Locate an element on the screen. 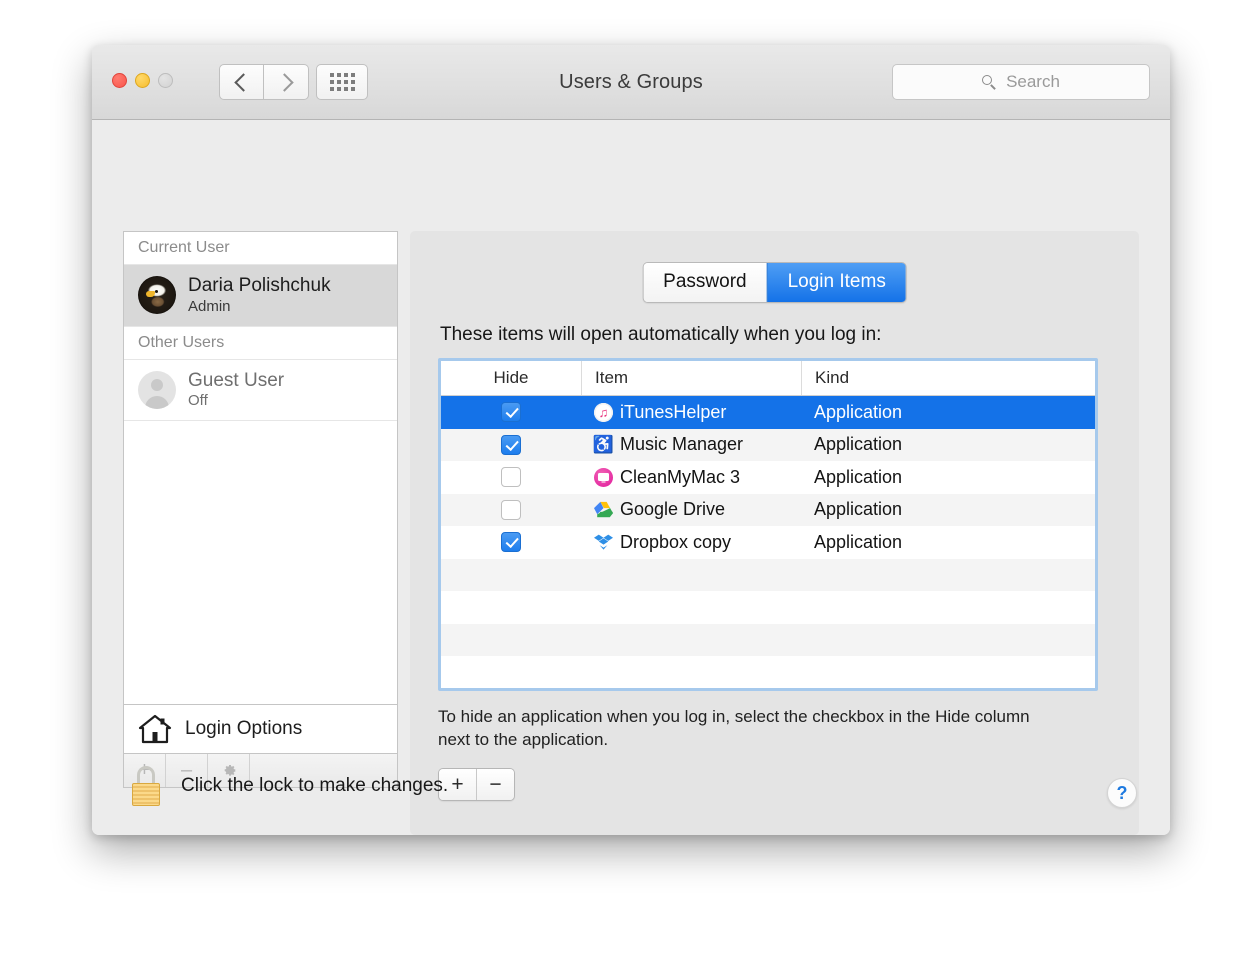 This screenshot has width=1260, height=956. sidebar-item-login-options: Login Options is located at coordinates (260, 728).